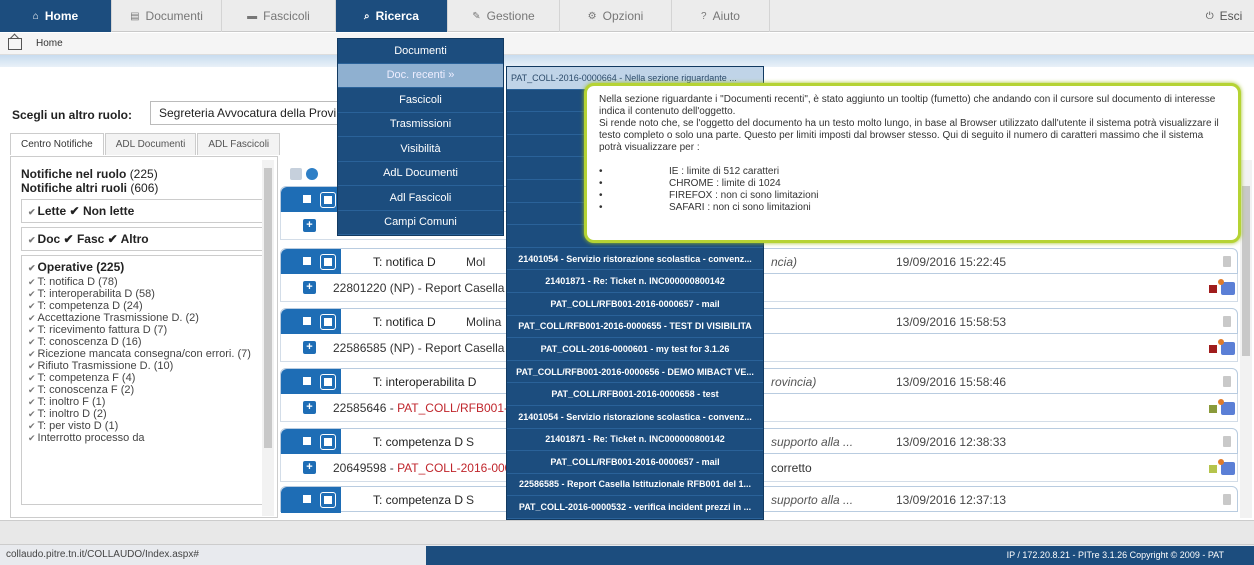 Image resolution: width=1254 pixels, height=565 pixels. What do you see at coordinates (616, 16) in the screenshot?
I see `nav-tab-opzioni: ⚙ Opzioni` at bounding box center [616, 16].